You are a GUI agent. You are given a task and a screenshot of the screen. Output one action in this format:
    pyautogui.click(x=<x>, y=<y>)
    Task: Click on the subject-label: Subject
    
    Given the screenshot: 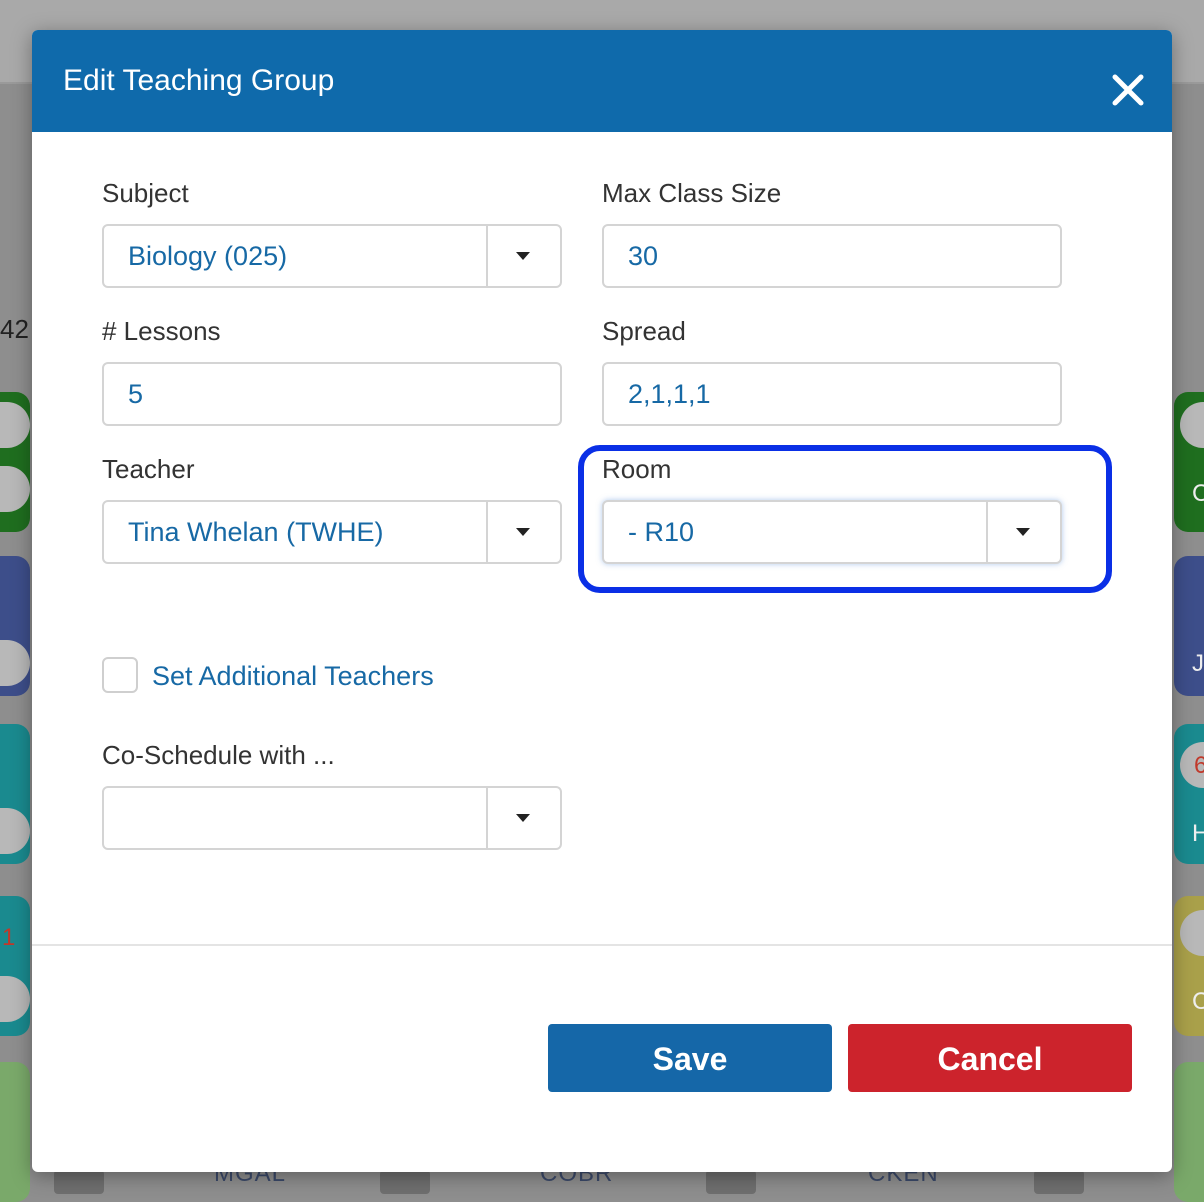 What is the action you would take?
    pyautogui.click(x=145, y=193)
    